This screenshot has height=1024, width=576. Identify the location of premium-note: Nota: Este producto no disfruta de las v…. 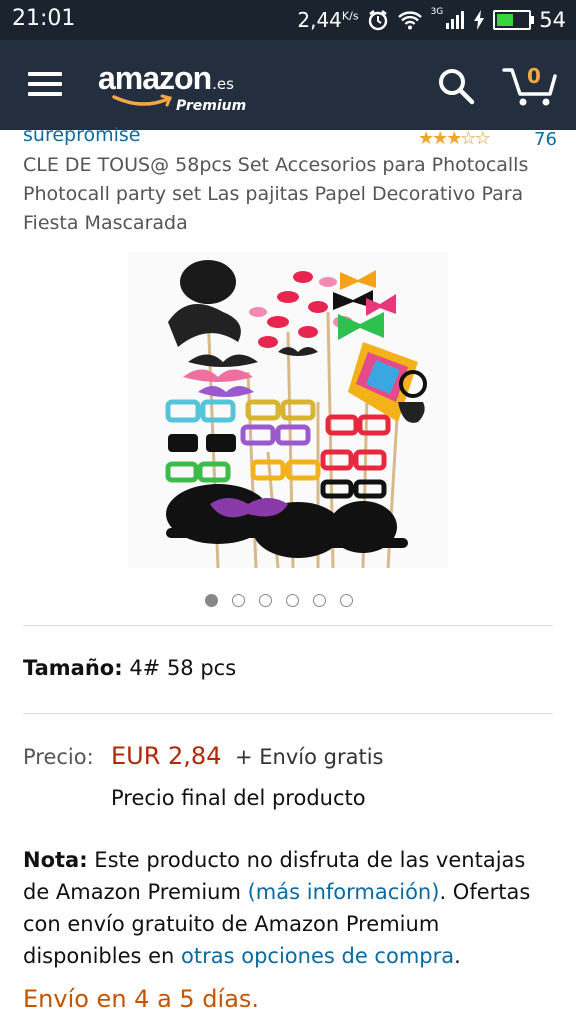
(277, 908).